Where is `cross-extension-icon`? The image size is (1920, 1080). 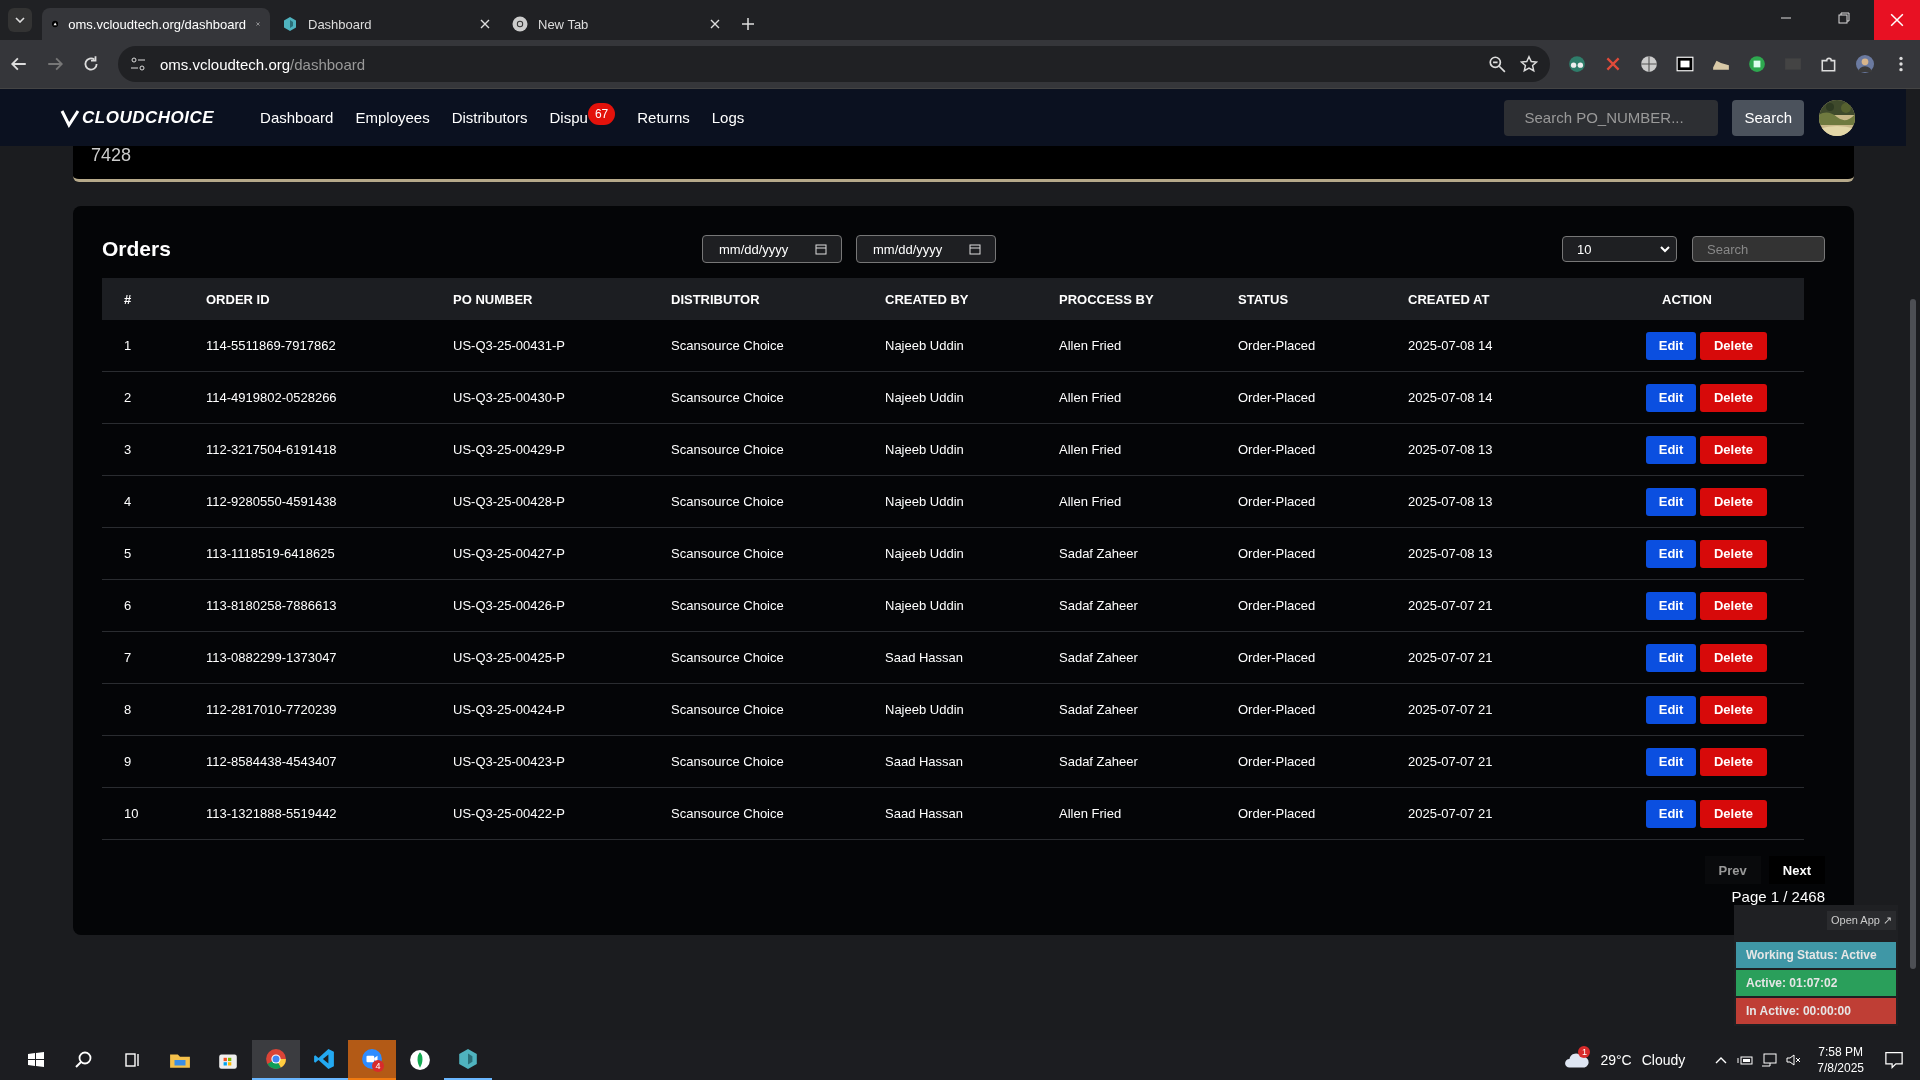 cross-extension-icon is located at coordinates (1613, 64).